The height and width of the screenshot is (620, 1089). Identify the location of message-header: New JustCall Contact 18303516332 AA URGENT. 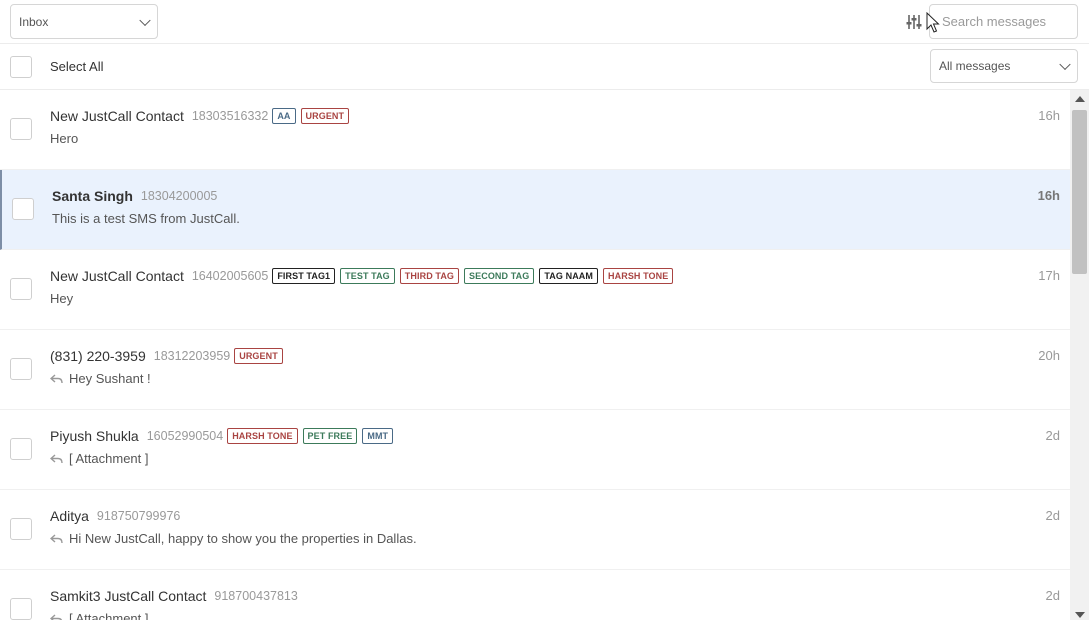
(200, 116).